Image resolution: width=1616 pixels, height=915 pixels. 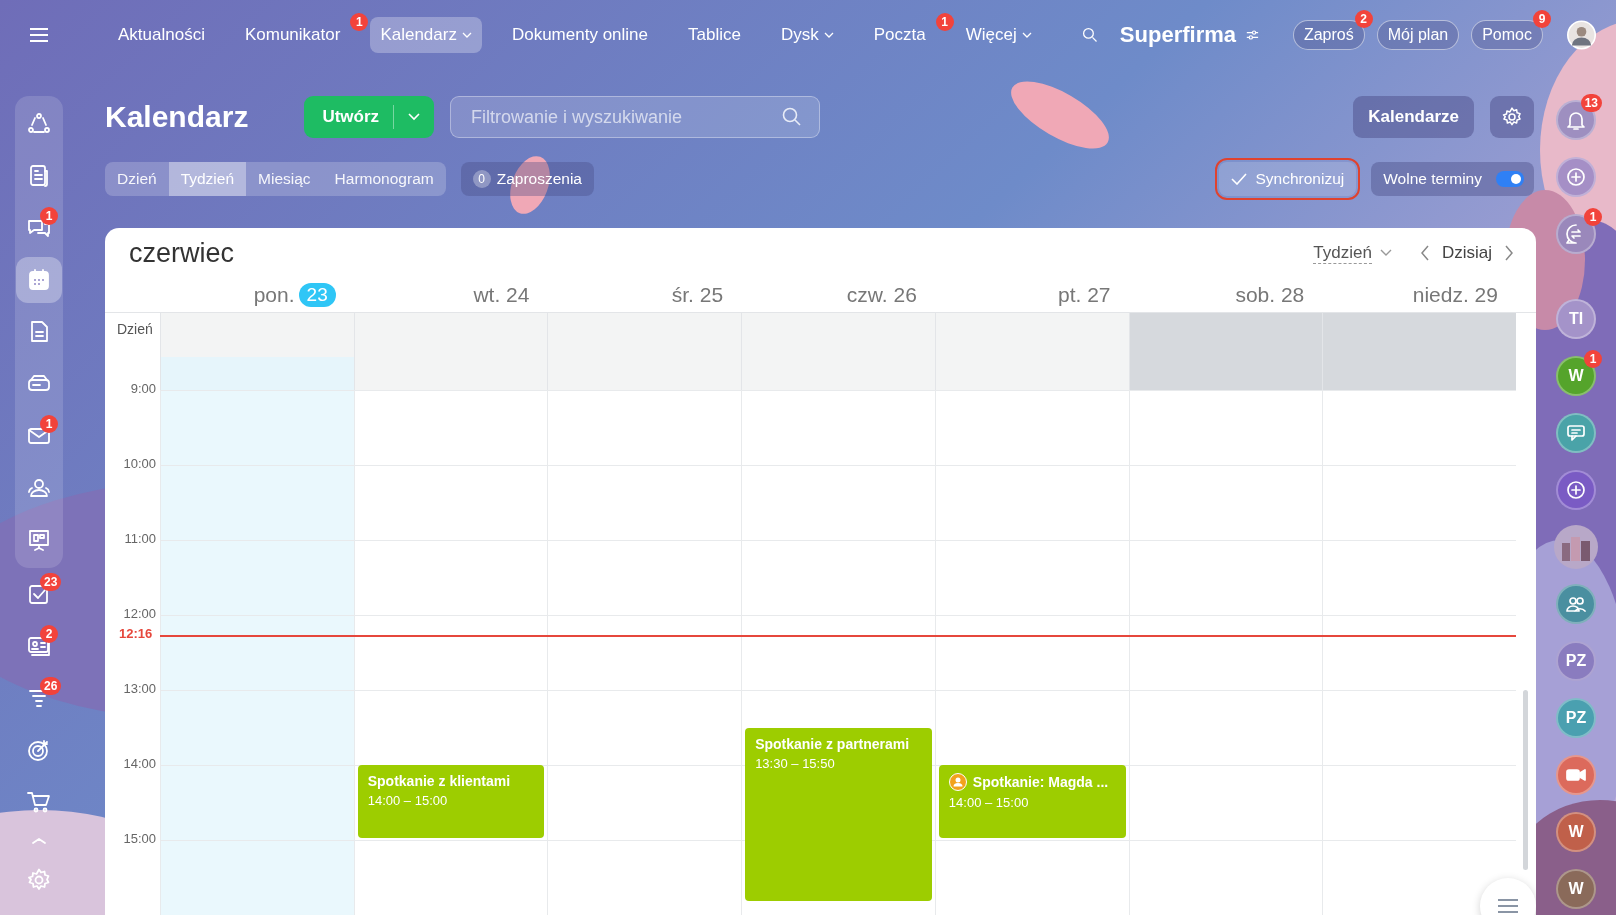 What do you see at coordinates (1581, 35) in the screenshot?
I see `avatar-icon` at bounding box center [1581, 35].